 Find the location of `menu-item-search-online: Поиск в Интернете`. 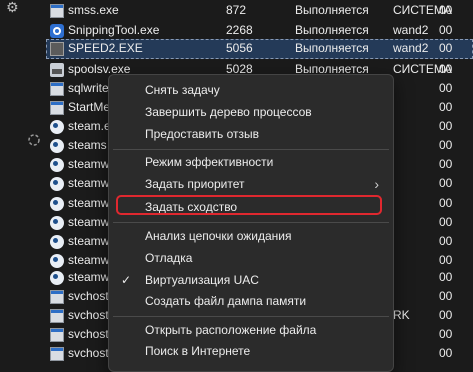

menu-item-search-online: Поиск в Интернете is located at coordinates (251, 351).